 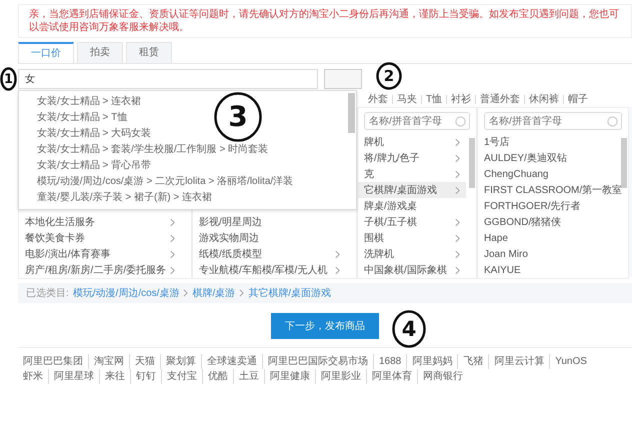 I want to click on annotation-number: 4, so click(x=409, y=329).